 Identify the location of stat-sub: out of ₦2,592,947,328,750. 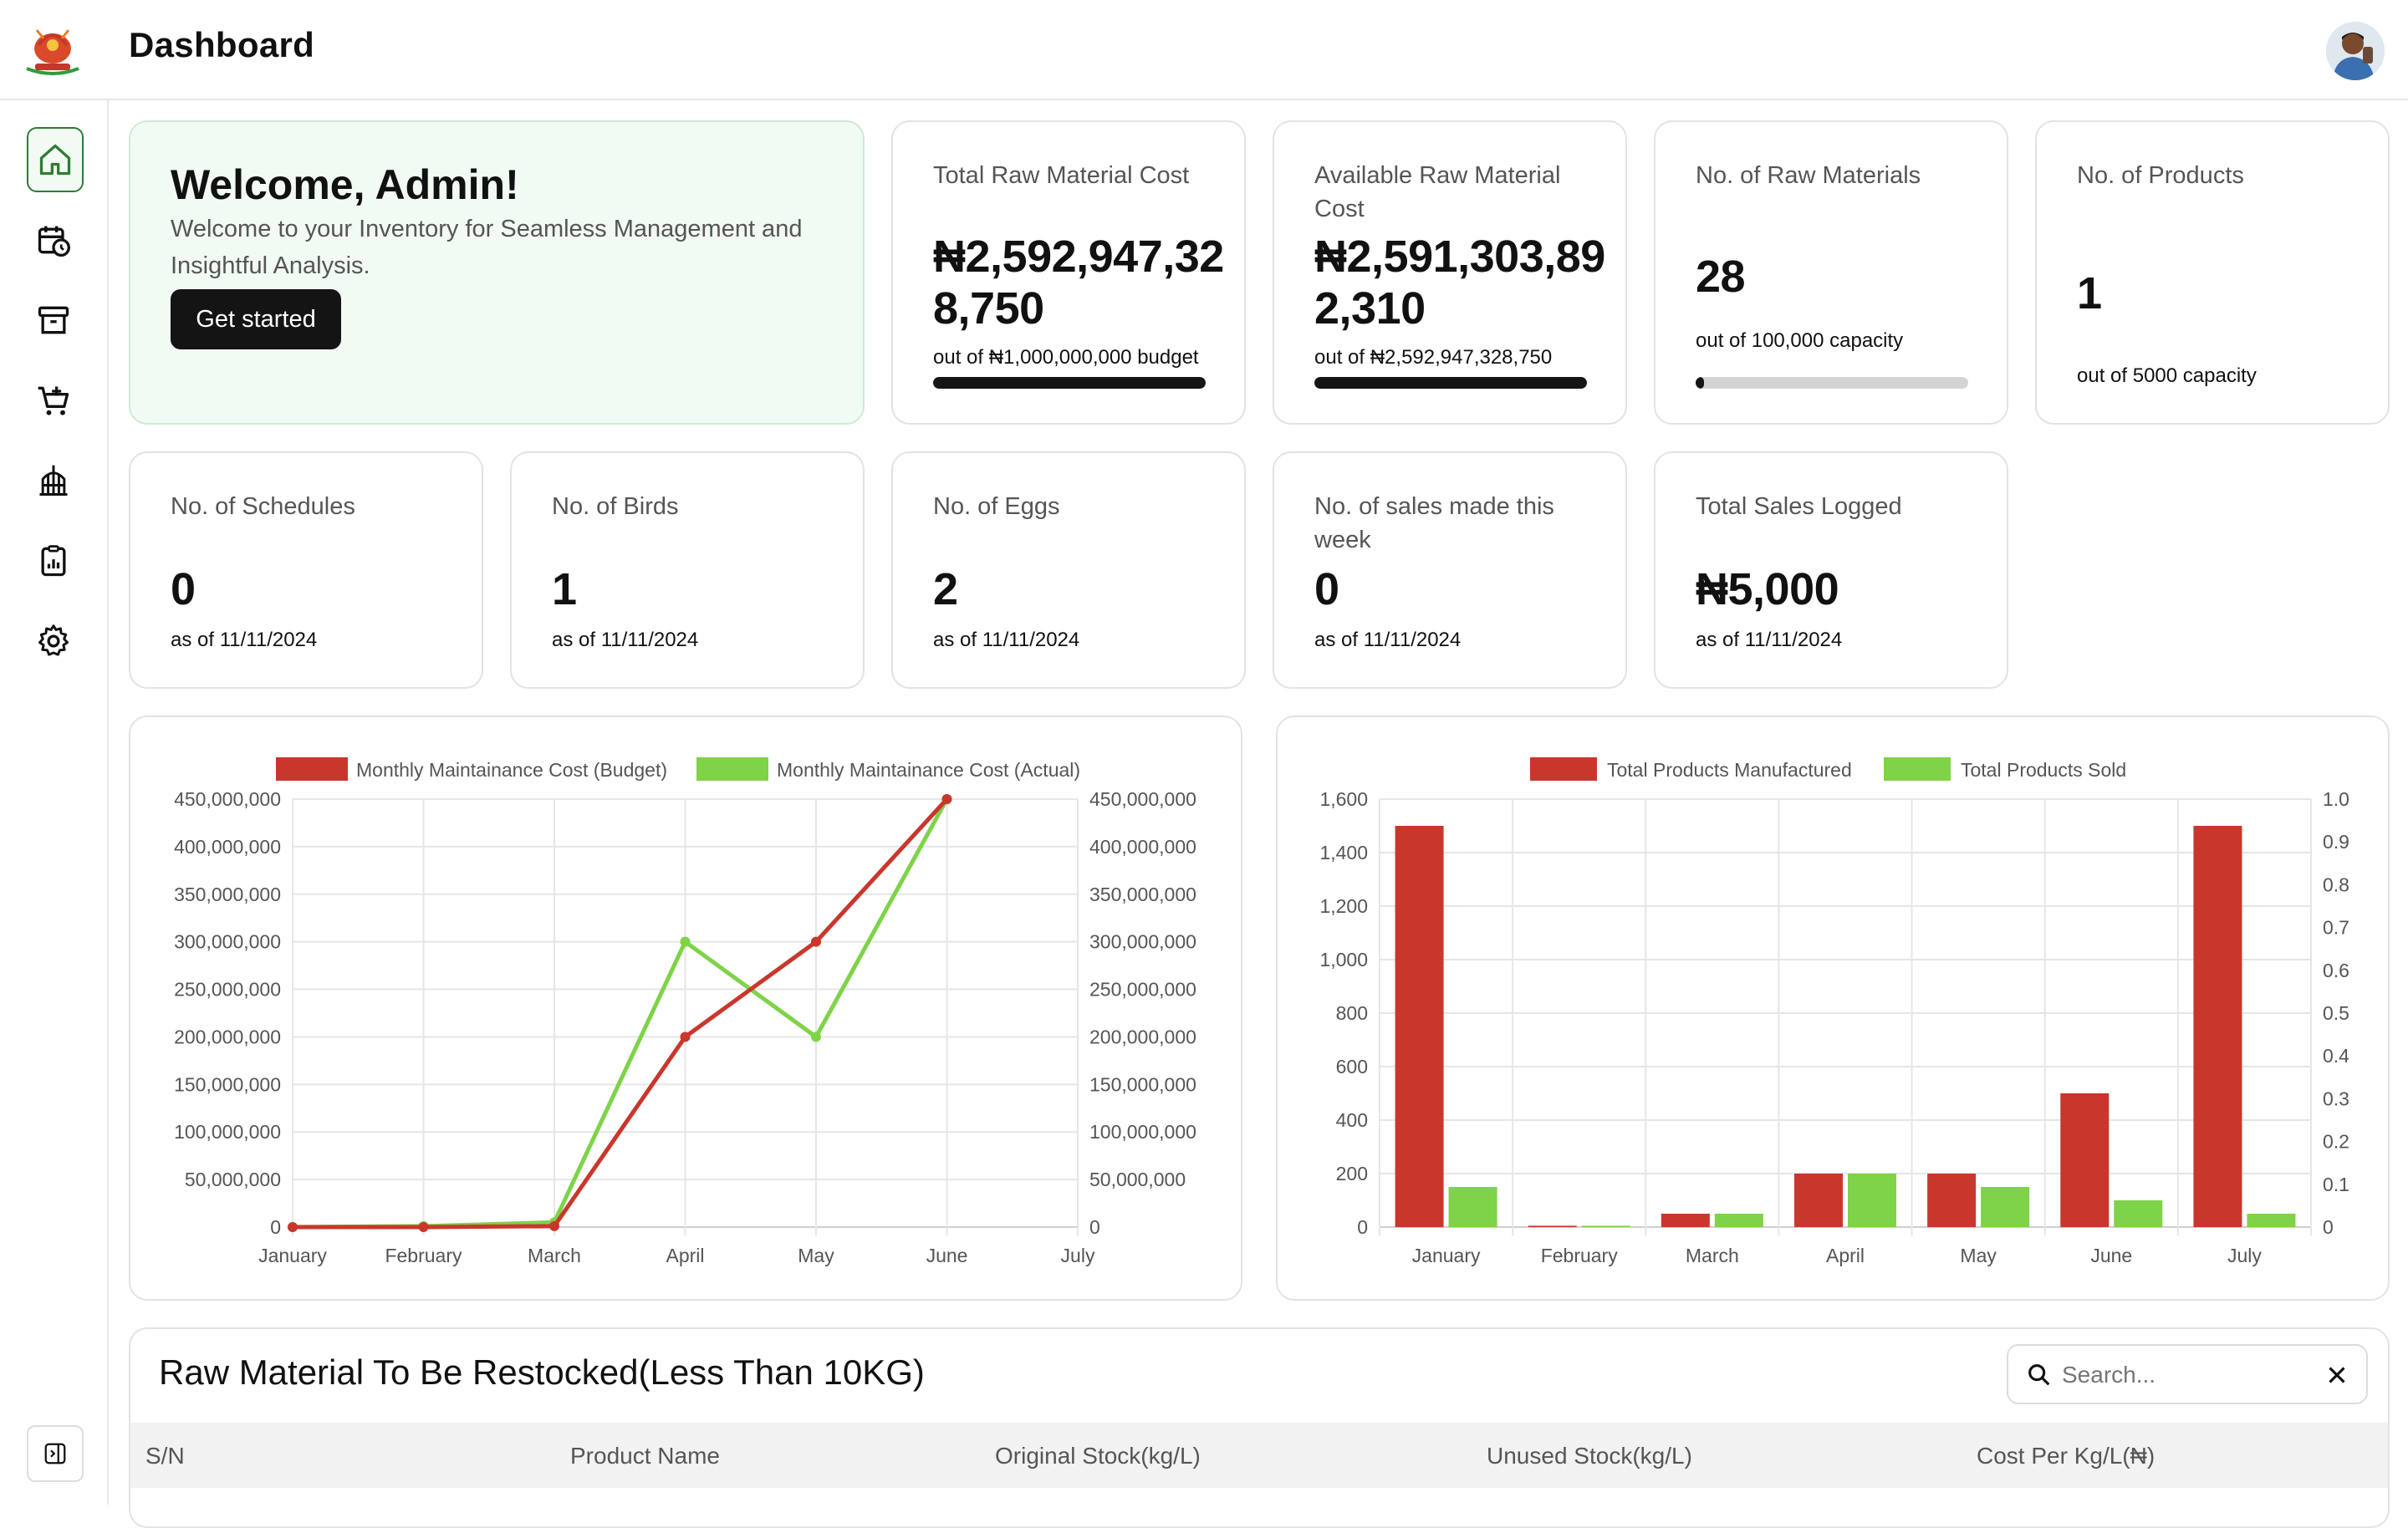
(1434, 357).